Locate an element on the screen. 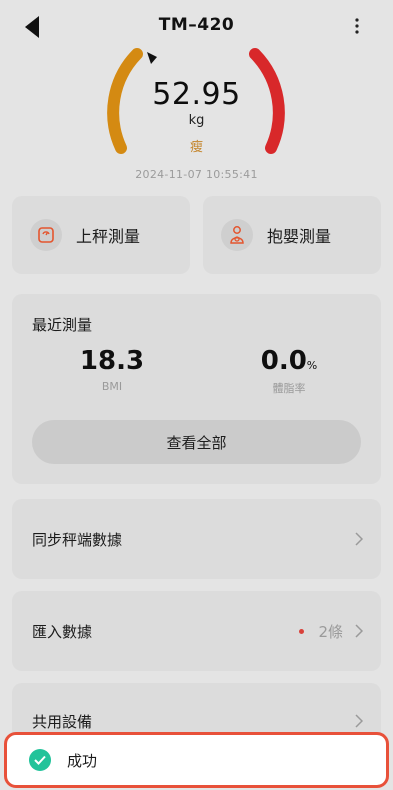  weight-unit: kg is located at coordinates (196, 120).